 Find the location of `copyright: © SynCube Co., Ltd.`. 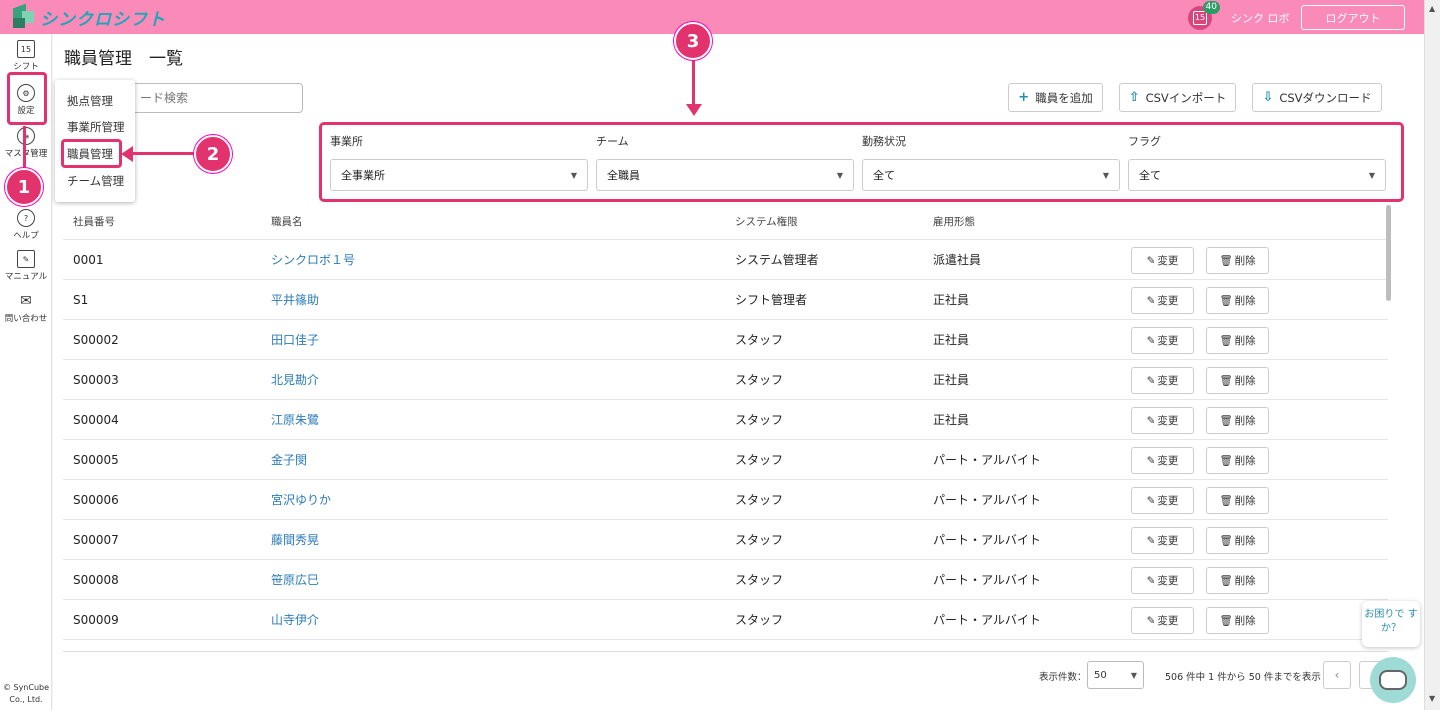

copyright: © SynCube Co., Ltd. is located at coordinates (26, 693).